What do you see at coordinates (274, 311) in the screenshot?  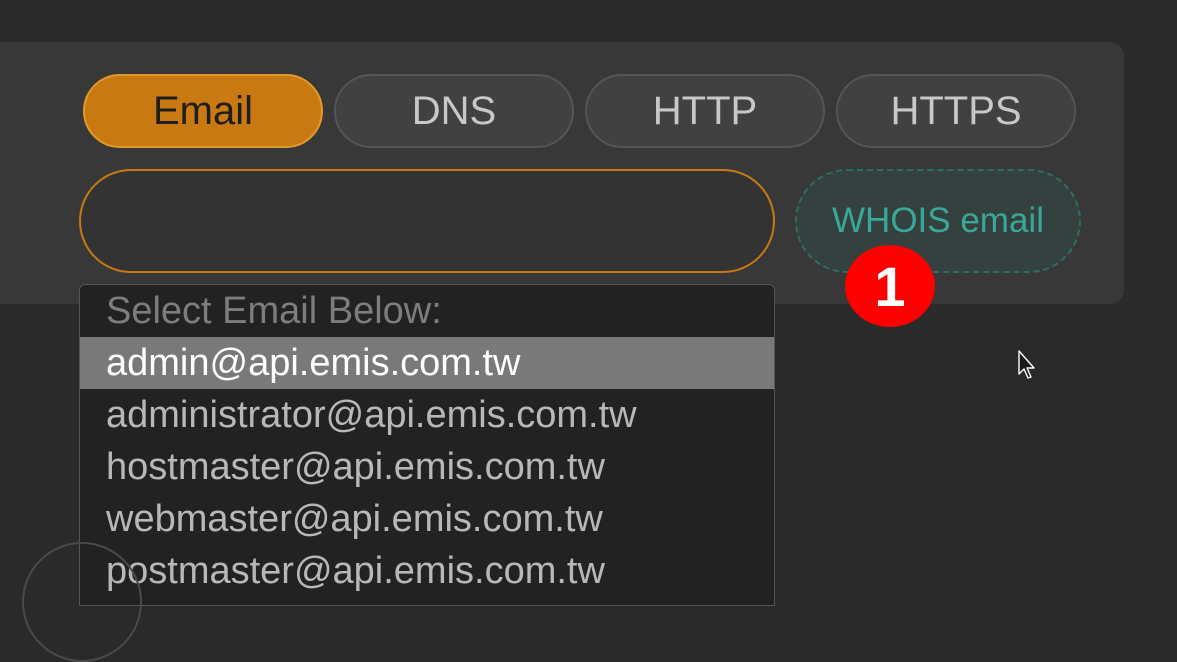 I see `dropdown-header: Select Email Below:` at bounding box center [274, 311].